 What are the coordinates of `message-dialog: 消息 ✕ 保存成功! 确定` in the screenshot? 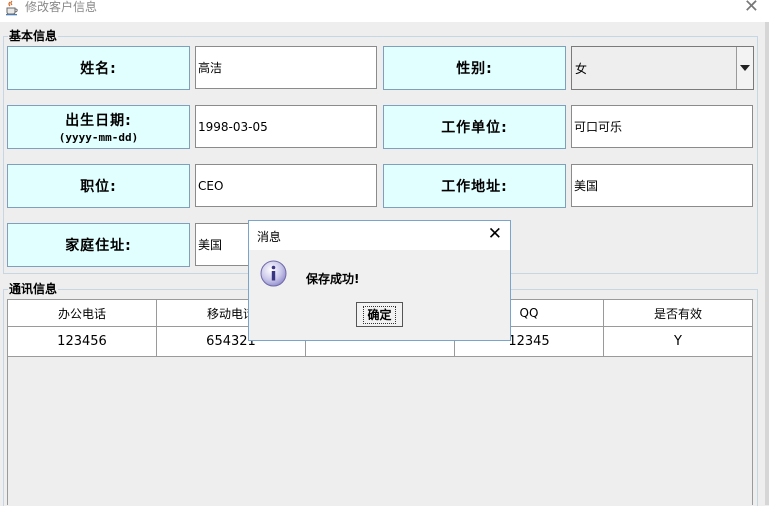 It's located at (379, 280).